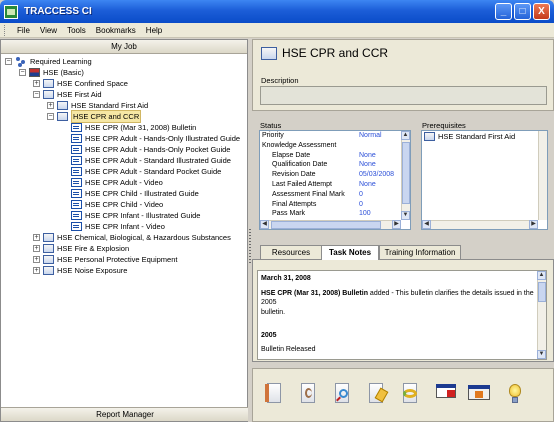 The width and height of the screenshot is (554, 422). I want to click on resource-toolbar, so click(403, 395).